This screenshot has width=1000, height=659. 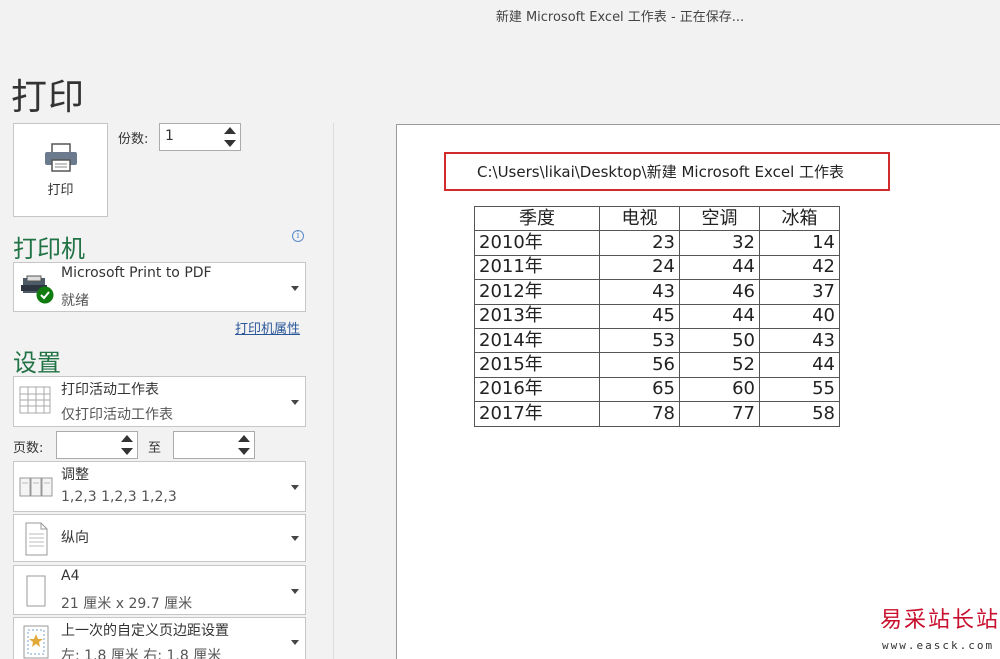 What do you see at coordinates (537, 414) in the screenshot?
I see `table-cell: 2017年` at bounding box center [537, 414].